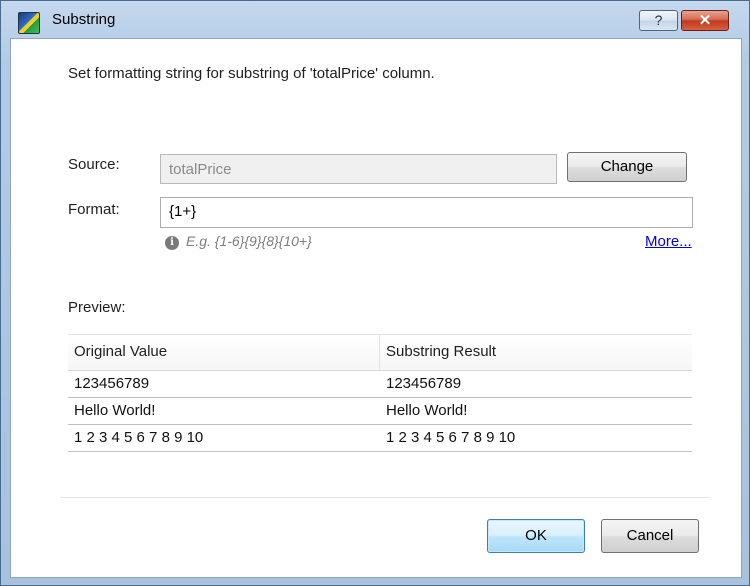  I want to click on format-label: Format:, so click(94, 209).